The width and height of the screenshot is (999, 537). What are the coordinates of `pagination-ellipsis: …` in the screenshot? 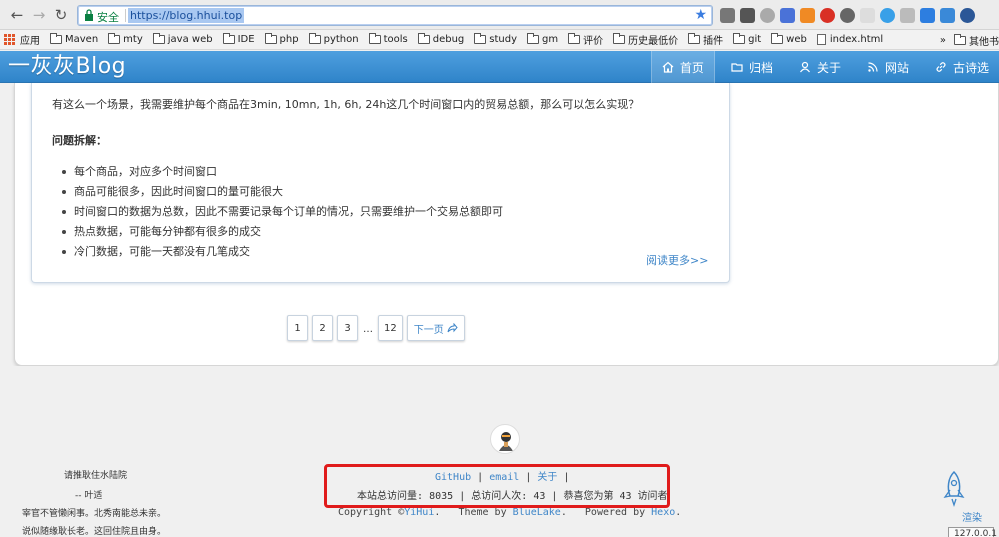 It's located at (368, 329).